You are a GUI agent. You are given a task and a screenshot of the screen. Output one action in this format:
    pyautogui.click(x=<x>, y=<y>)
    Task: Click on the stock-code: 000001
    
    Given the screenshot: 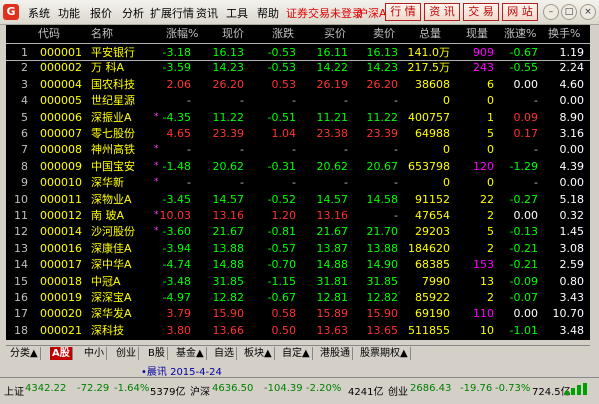 What is the action you would take?
    pyautogui.click(x=61, y=52)
    